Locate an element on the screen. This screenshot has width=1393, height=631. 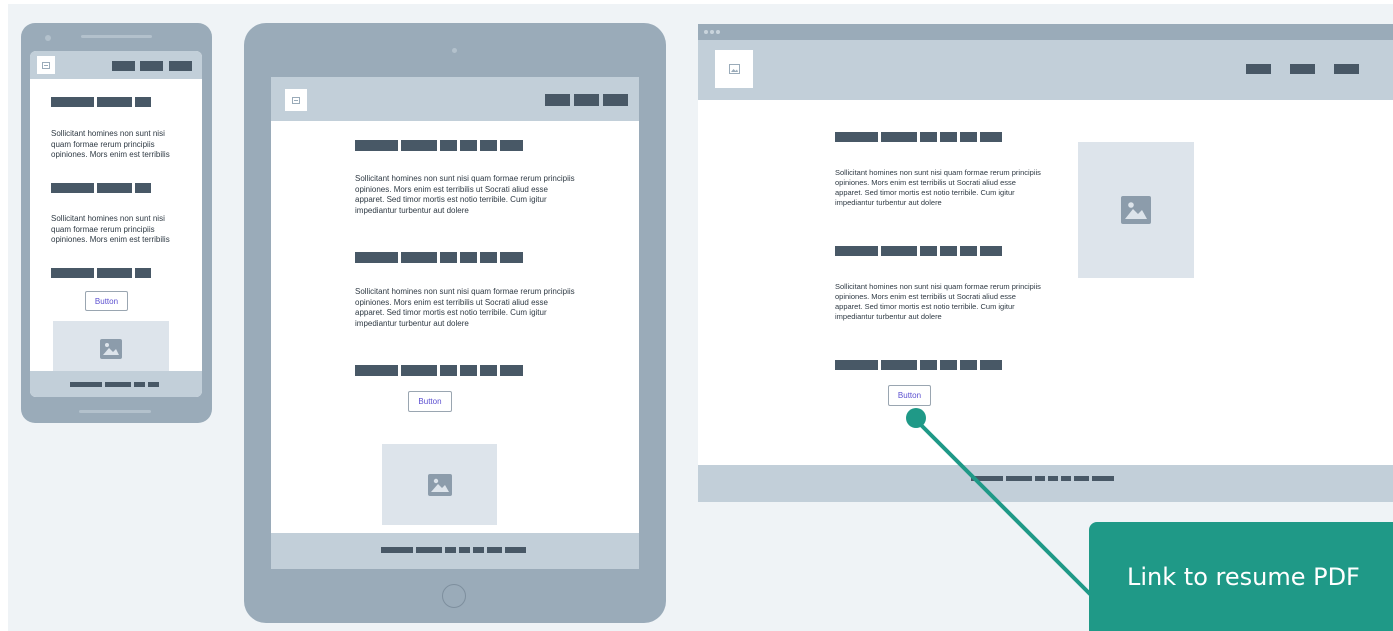
callout-box: Link to resume PDF is located at coordinates (1241, 576).